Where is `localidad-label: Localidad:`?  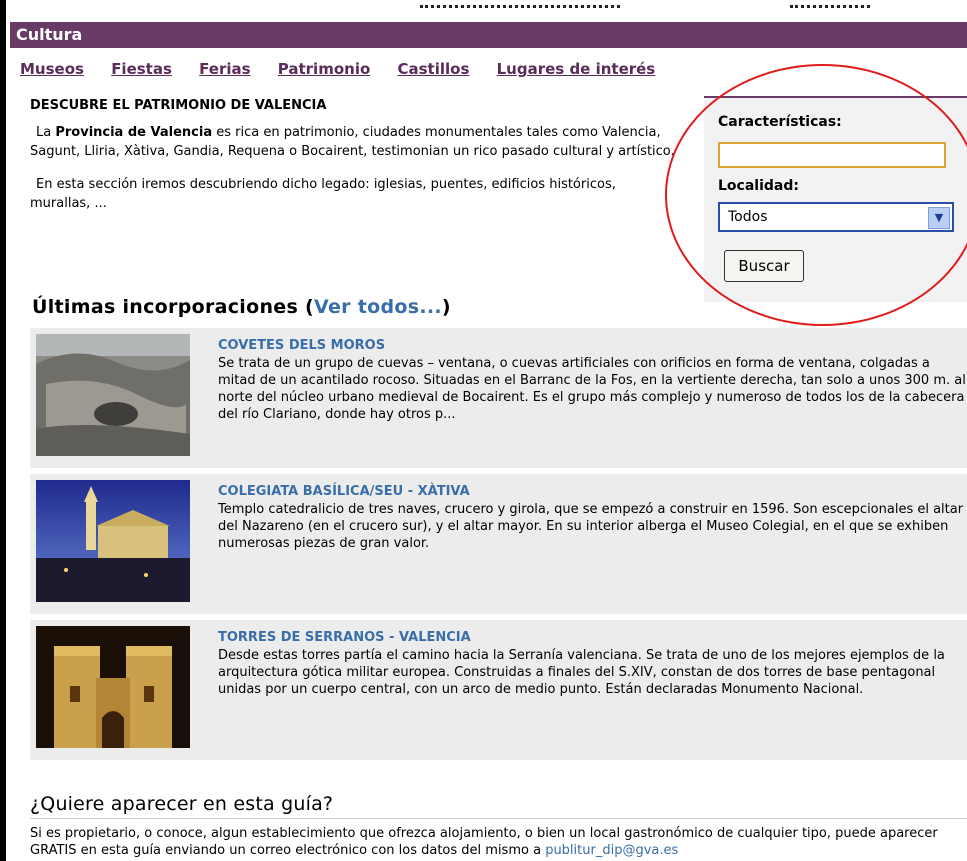 localidad-label: Localidad: is located at coordinates (758, 186).